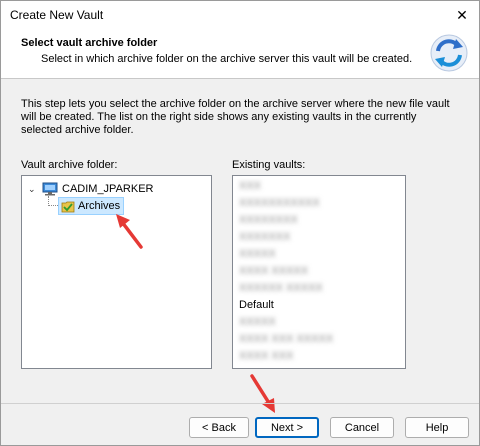 The image size is (480, 446). I want to click on tree-connector, so click(53, 201).